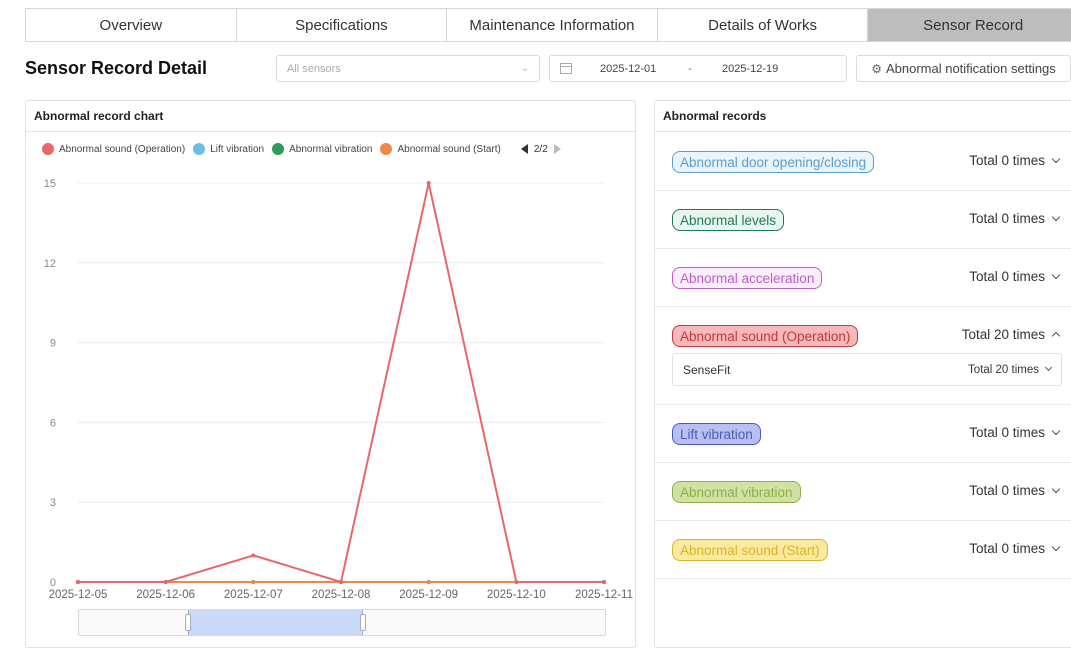 This screenshot has height=648, width=1071. What do you see at coordinates (1056, 336) in the screenshot?
I see `chevron-up-icon` at bounding box center [1056, 336].